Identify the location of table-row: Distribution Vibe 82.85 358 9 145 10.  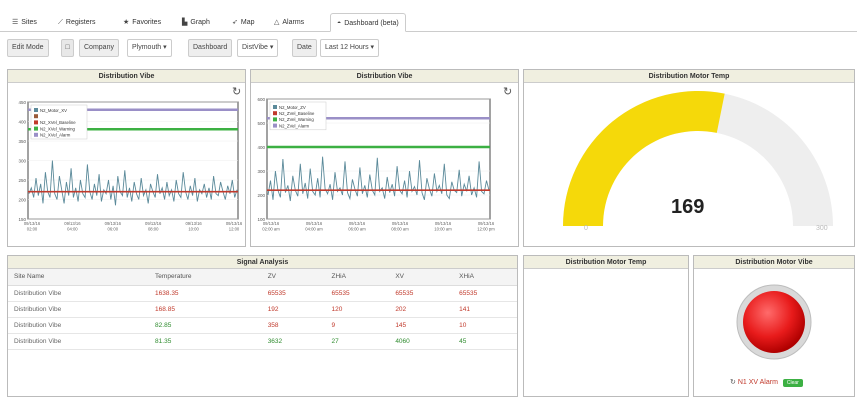
(262, 325).